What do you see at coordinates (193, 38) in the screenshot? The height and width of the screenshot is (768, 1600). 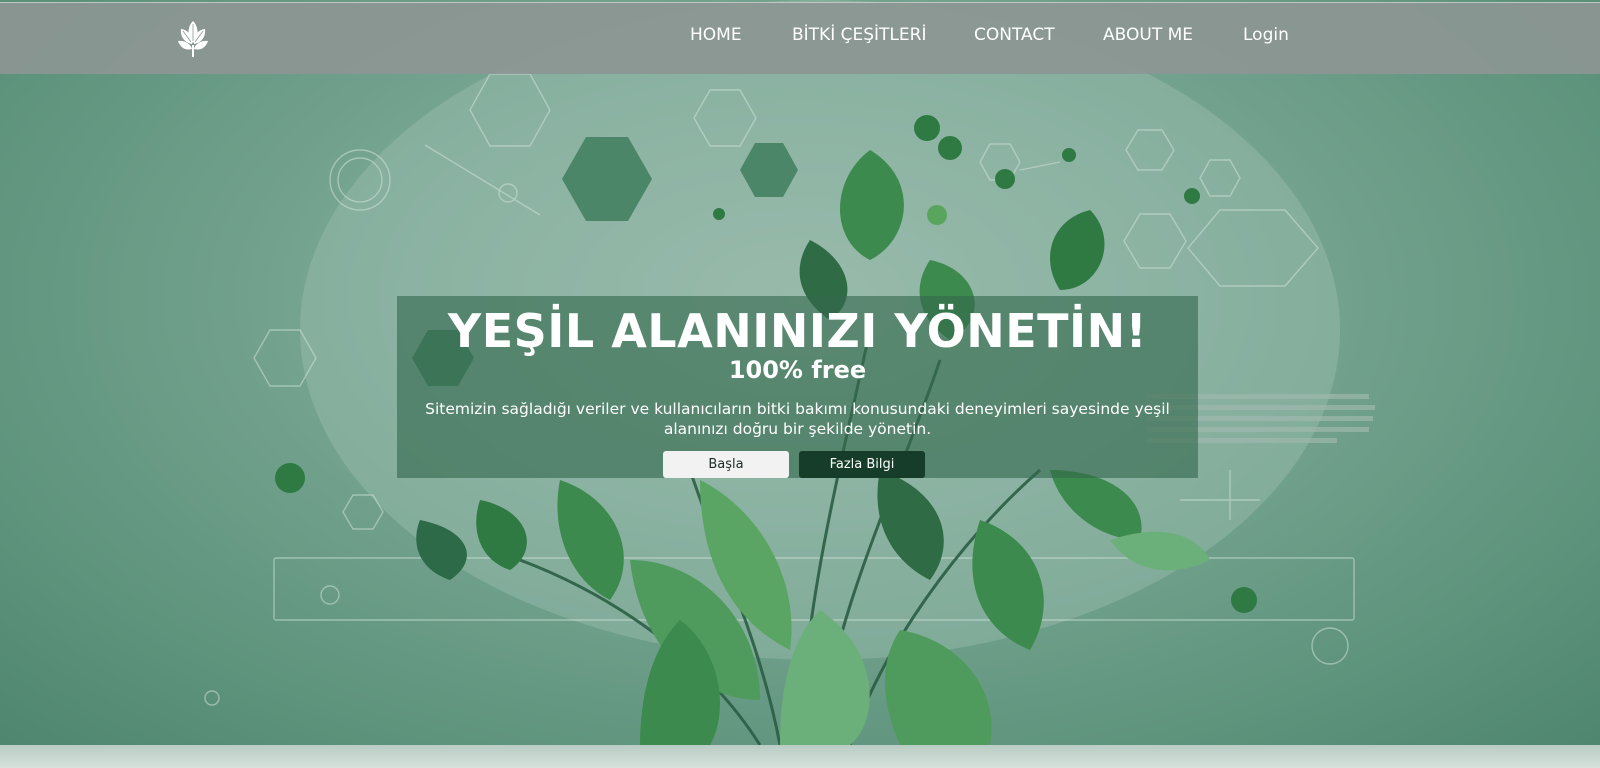 I see `leaf-logo-icon` at bounding box center [193, 38].